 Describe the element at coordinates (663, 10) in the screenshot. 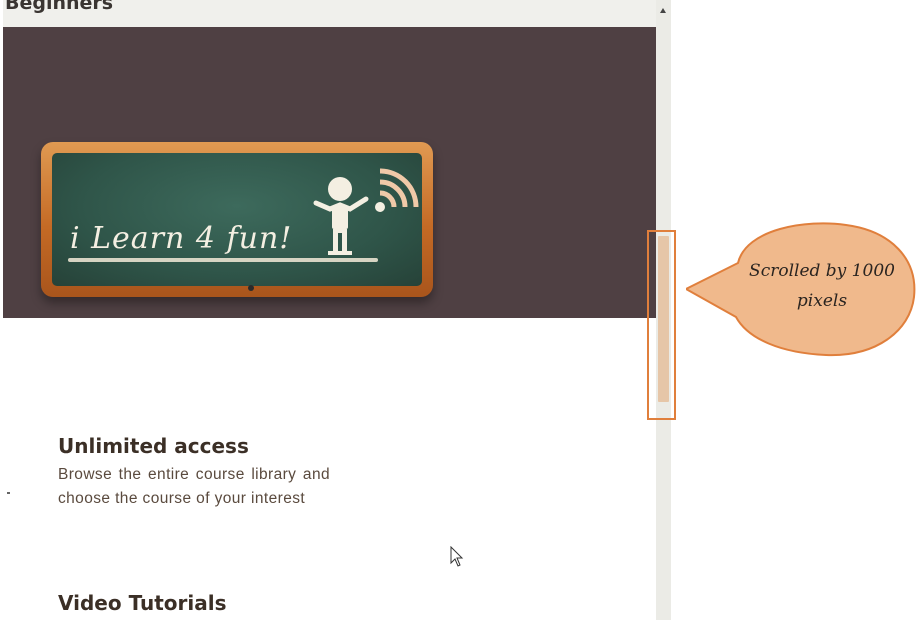

I see `scroll-up-arrow-icon` at that location.